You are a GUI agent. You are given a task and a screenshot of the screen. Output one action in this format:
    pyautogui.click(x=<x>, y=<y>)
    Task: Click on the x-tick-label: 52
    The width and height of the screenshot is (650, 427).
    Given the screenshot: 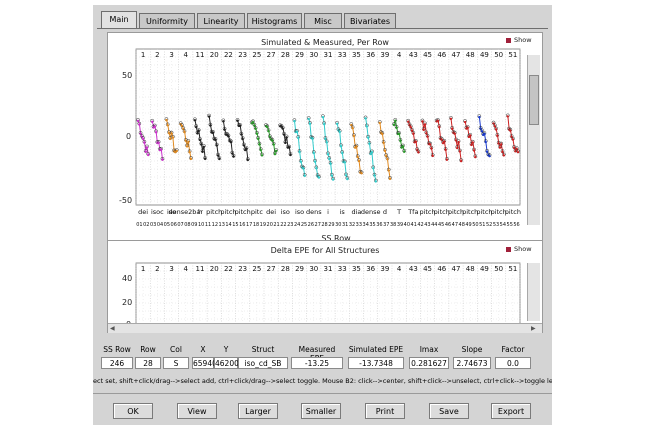 What is the action you would take?
    pyautogui.click(x=489, y=225)
    